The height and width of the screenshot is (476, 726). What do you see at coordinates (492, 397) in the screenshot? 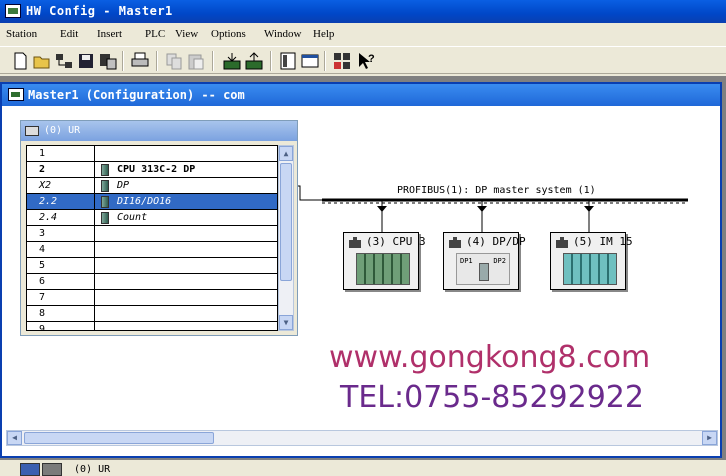
I see `watermark-tel: TEL:0755-85292922` at bounding box center [492, 397].